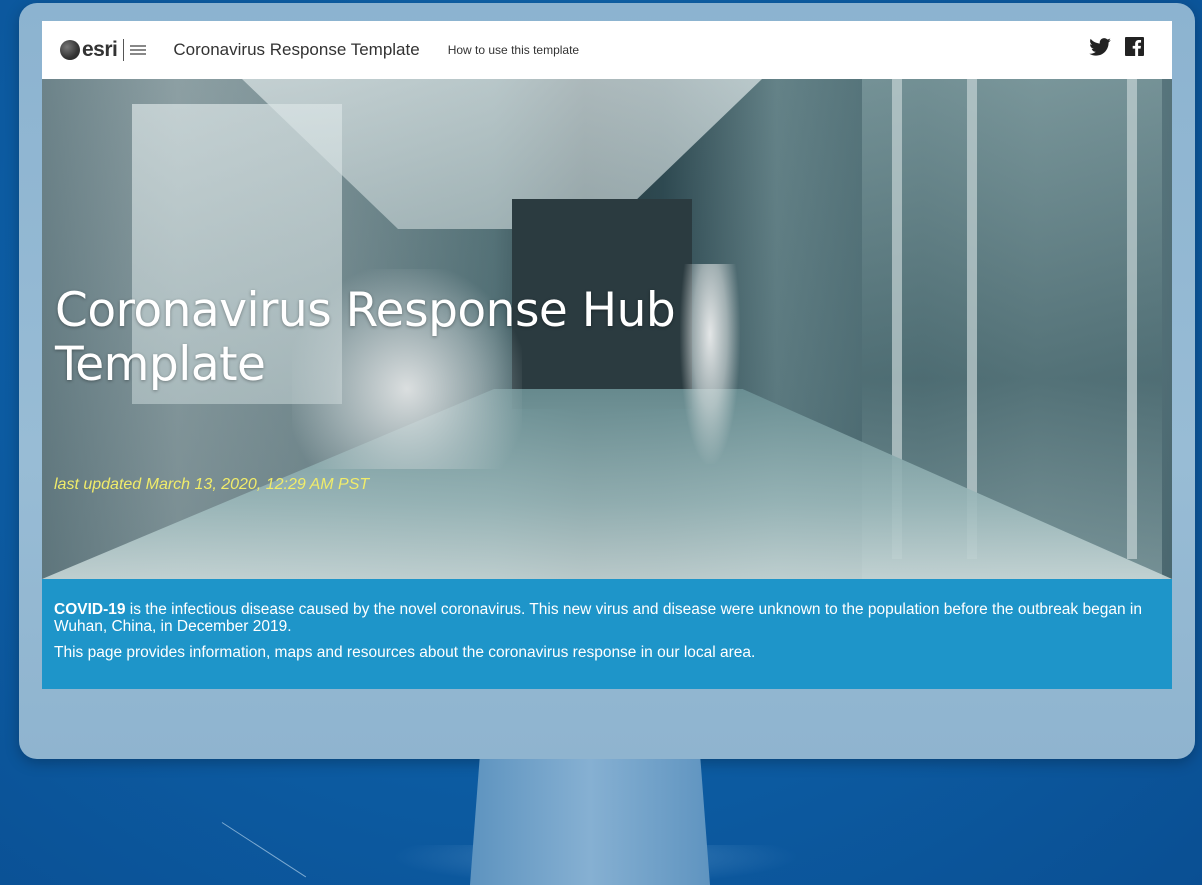 Image resolution: width=1202 pixels, height=885 pixels. What do you see at coordinates (513, 50) in the screenshot?
I see `how-to-use-link: How to use this template` at bounding box center [513, 50].